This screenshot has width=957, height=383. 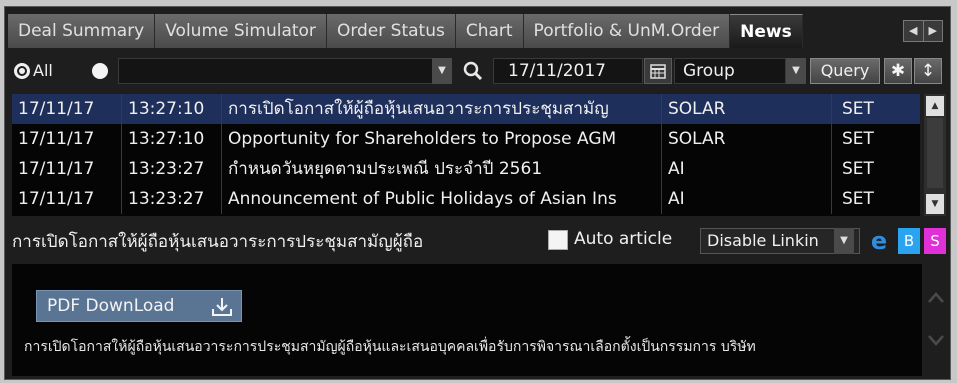 What do you see at coordinates (43, 70) in the screenshot?
I see `radio-all-label: All` at bounding box center [43, 70].